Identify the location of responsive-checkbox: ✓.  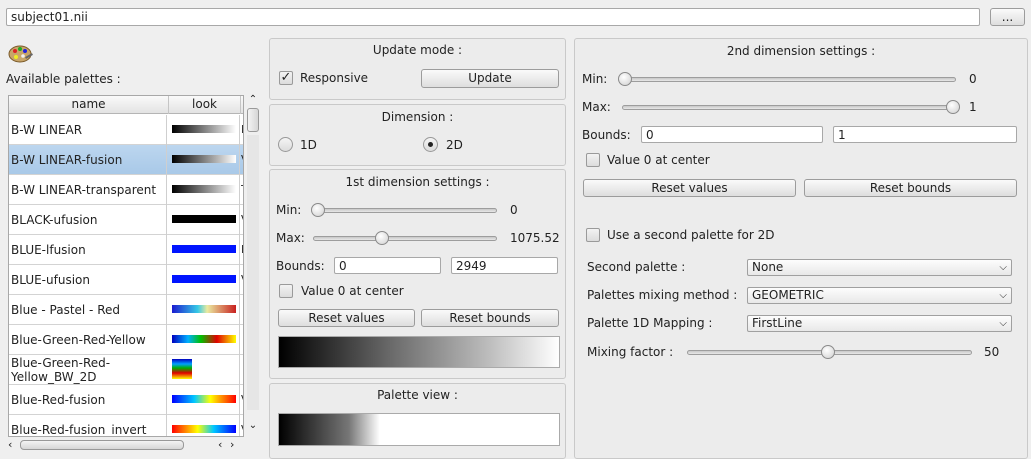
(286, 78).